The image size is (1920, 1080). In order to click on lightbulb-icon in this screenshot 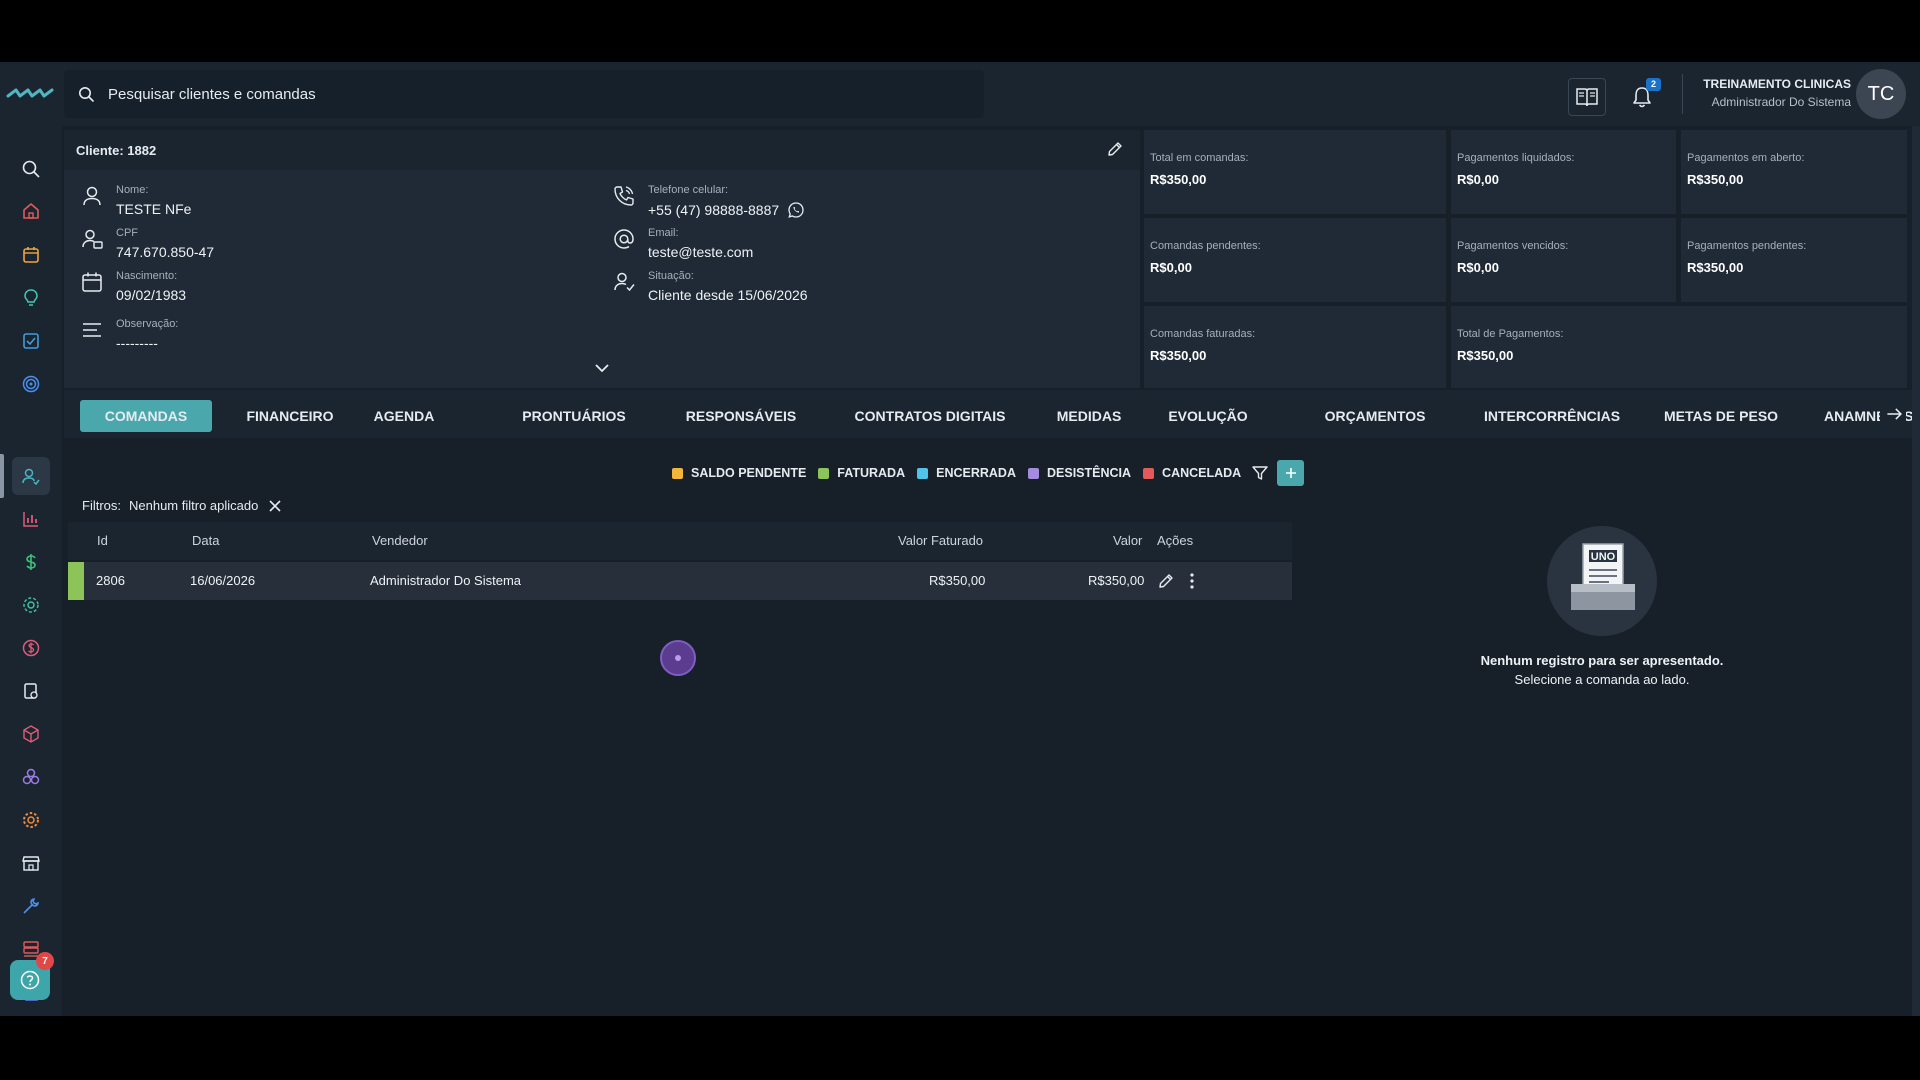, I will do `click(31, 297)`.